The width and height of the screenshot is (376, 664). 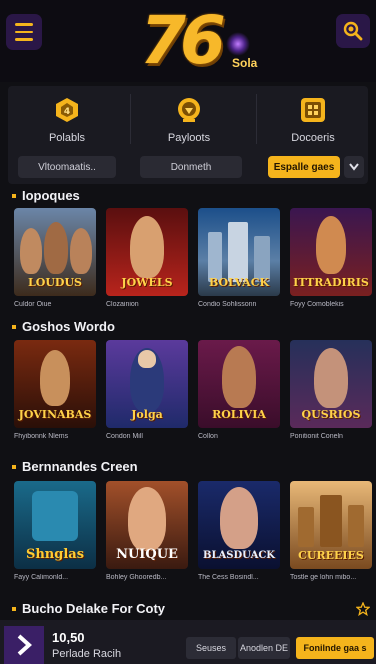 I want to click on search-icon, so click(x=353, y=31).